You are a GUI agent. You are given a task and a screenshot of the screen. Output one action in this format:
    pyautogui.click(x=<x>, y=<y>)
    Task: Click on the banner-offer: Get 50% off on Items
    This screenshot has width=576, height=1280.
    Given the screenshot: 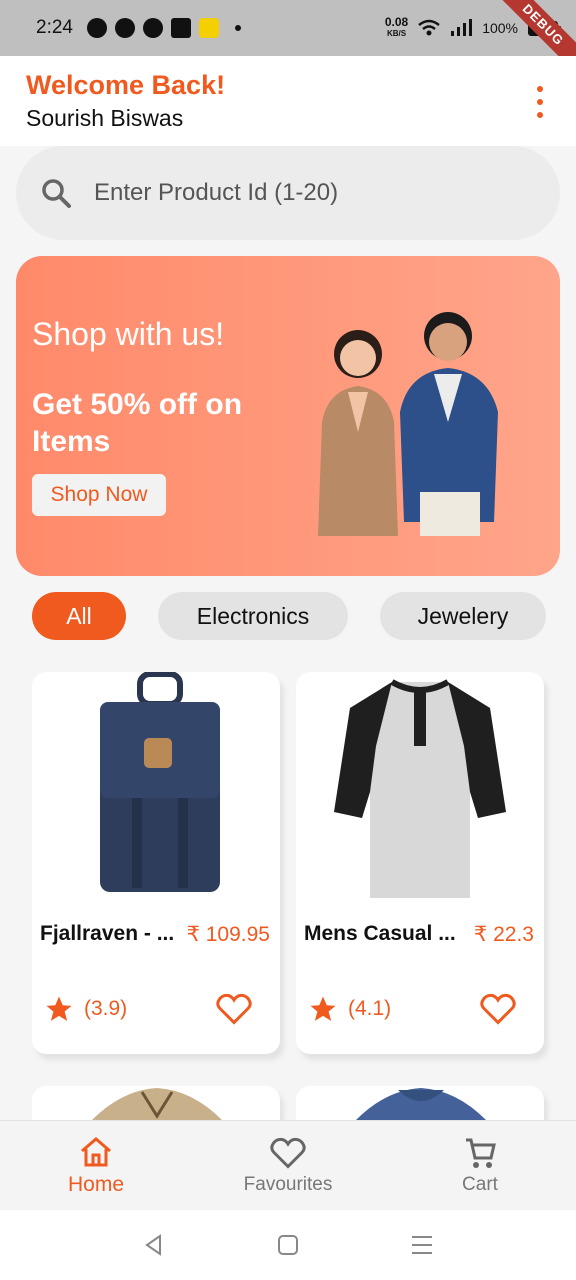 What is the action you would take?
    pyautogui.click(x=137, y=423)
    